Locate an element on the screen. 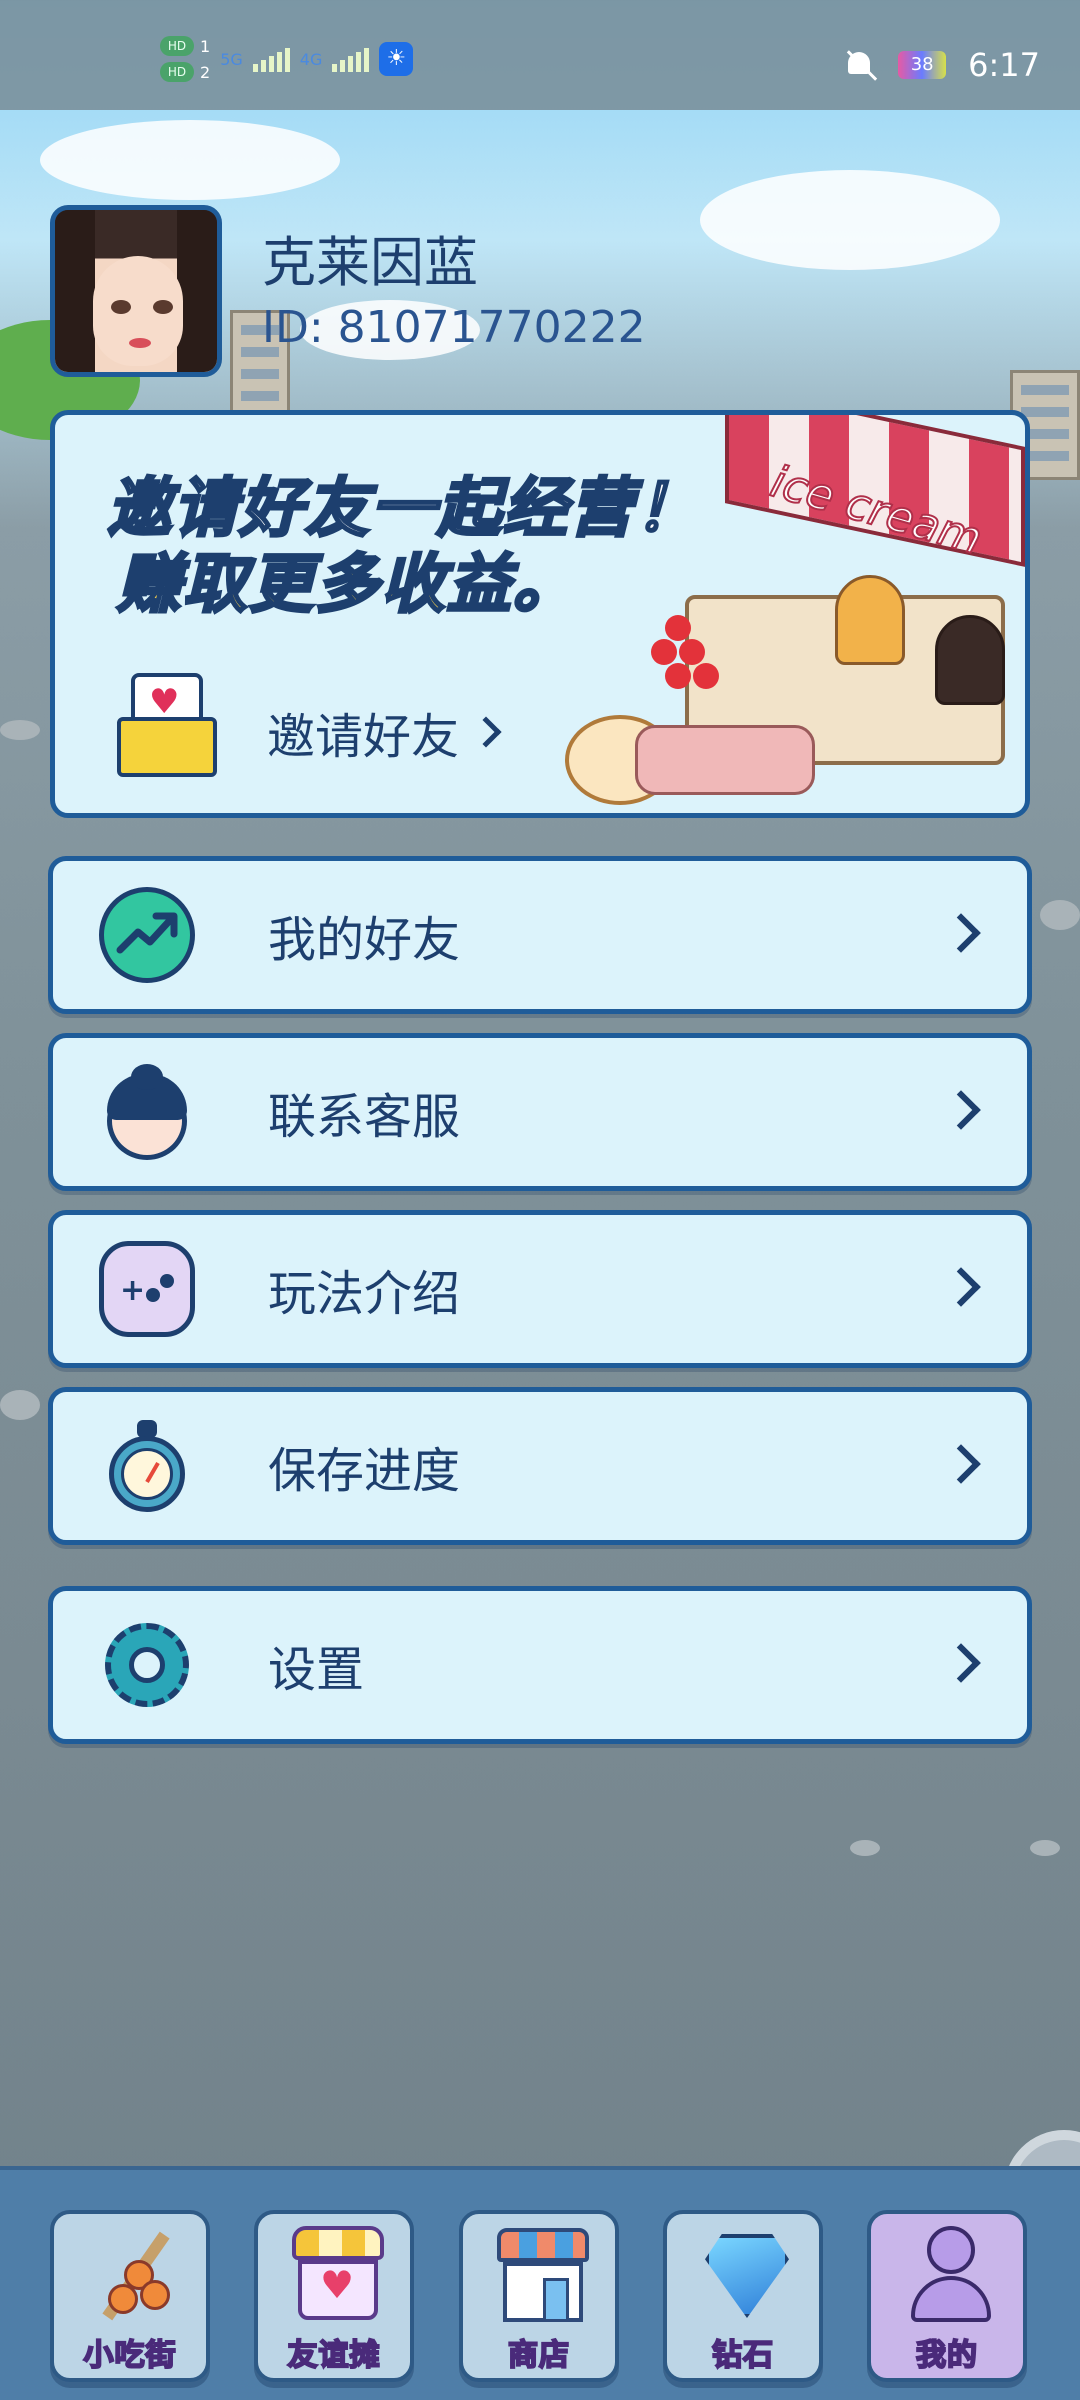 This screenshot has width=1080, height=2400. nav-label: 钻石 is located at coordinates (742, 2355).